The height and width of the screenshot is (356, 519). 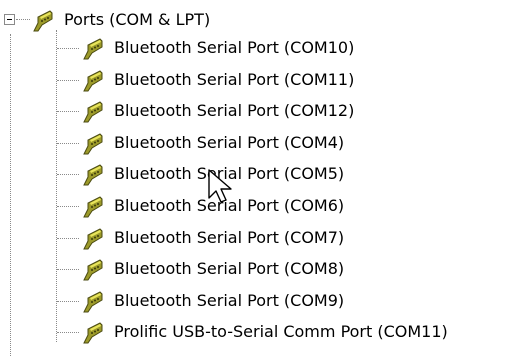 I want to click on tree-node-label: Bluetooth Serial Port (COM8), so click(x=229, y=269).